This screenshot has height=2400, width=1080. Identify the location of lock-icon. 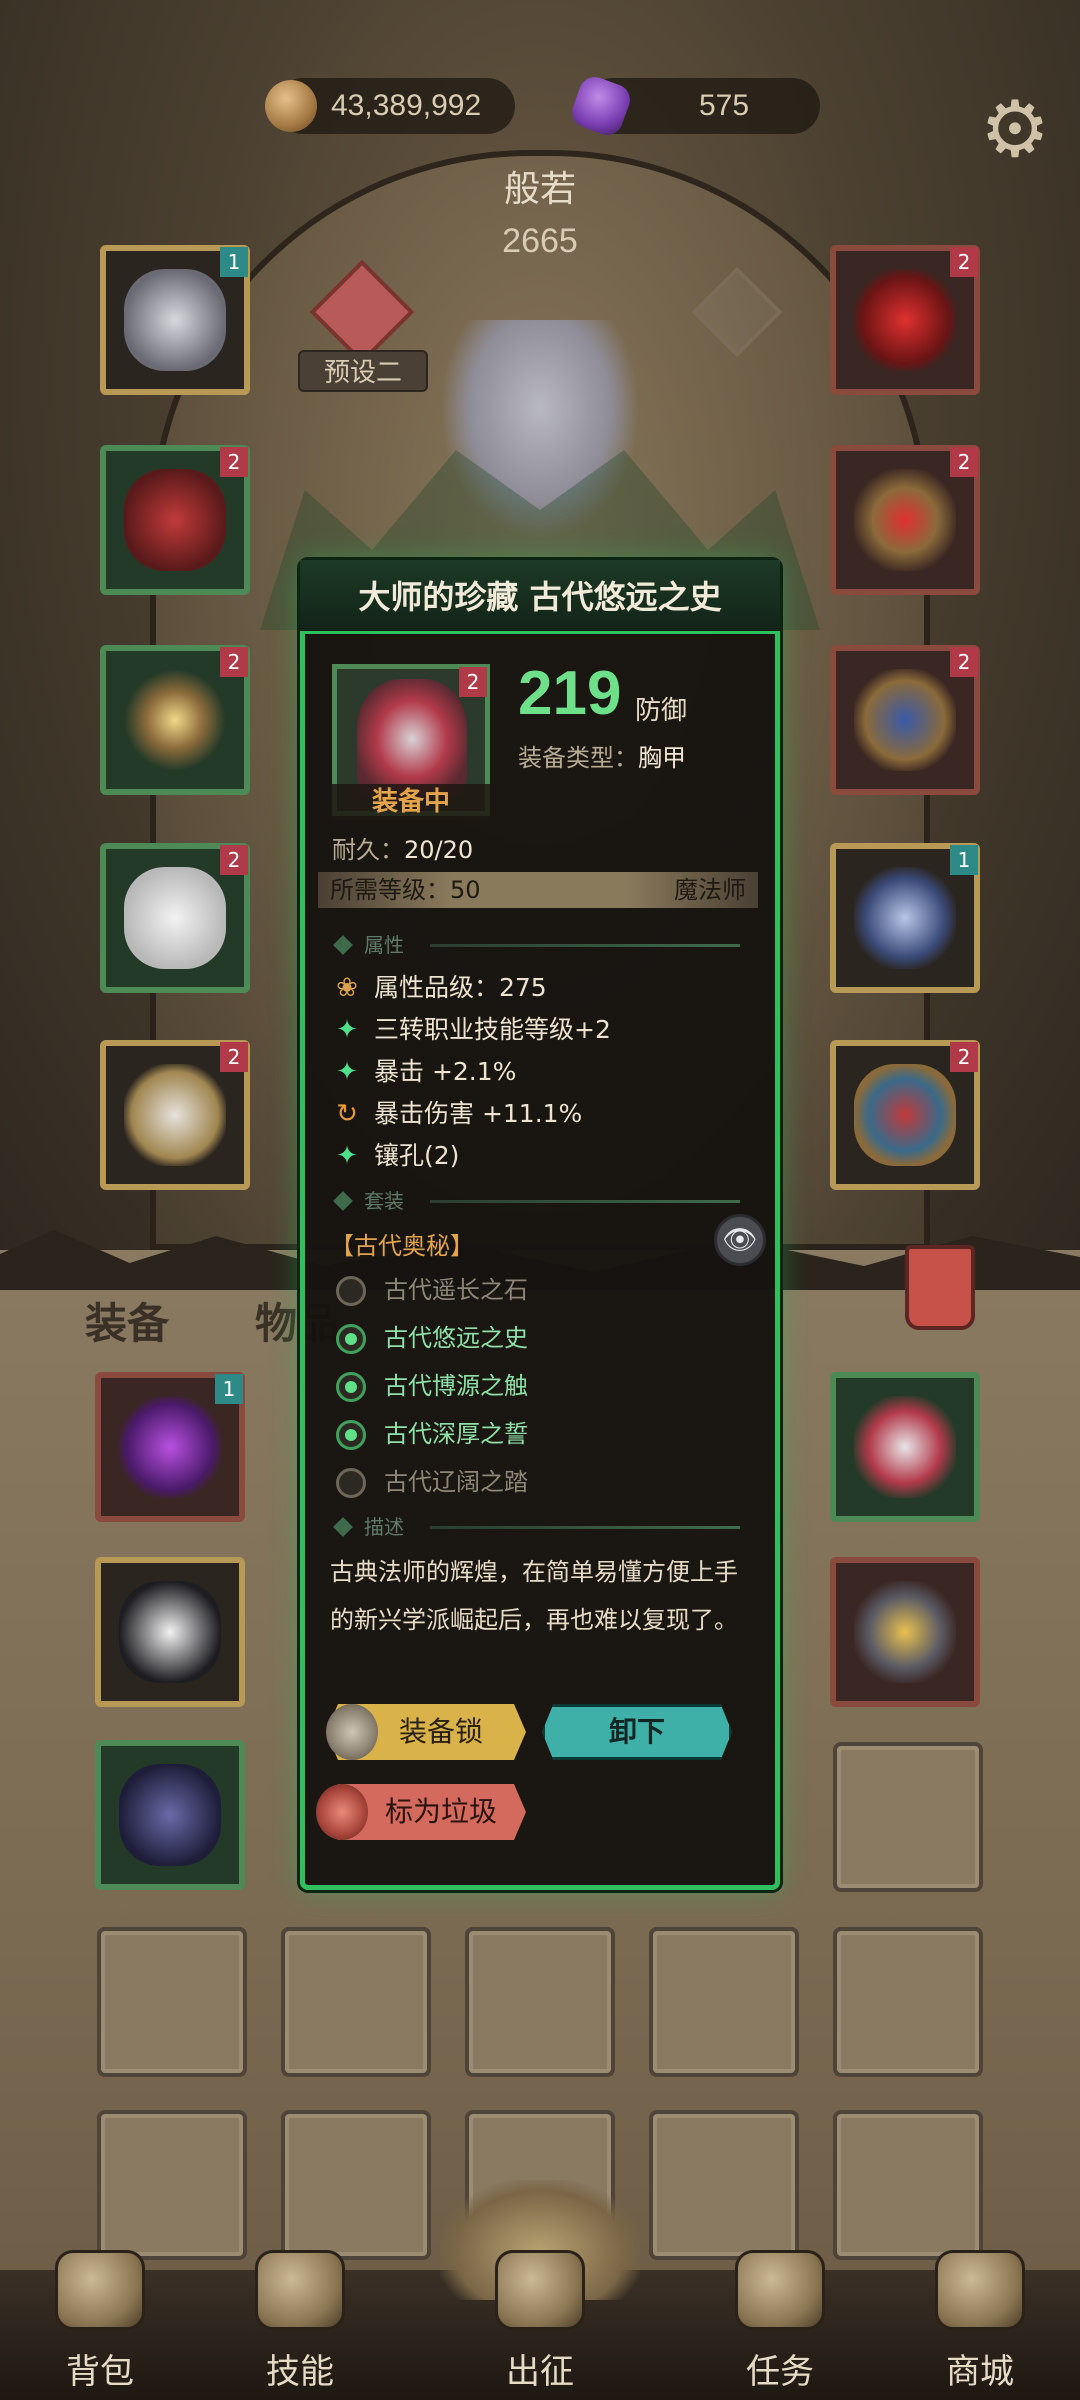
(352, 1732).